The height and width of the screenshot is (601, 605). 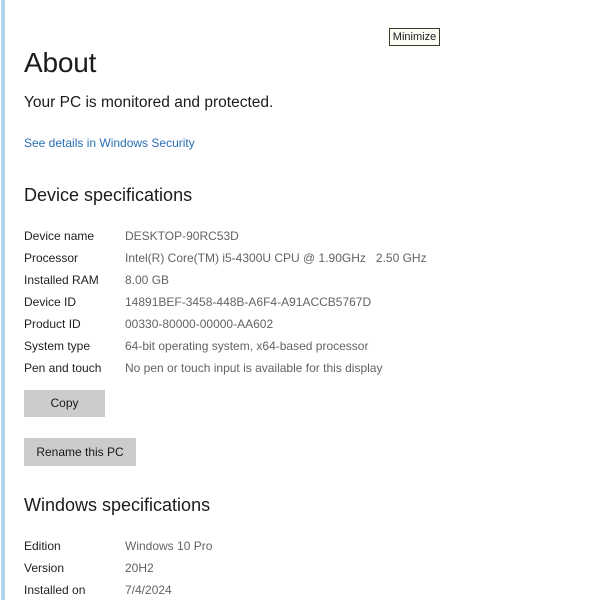 I want to click on protection-status-text: Your PC is monitored and protected., so click(x=149, y=102).